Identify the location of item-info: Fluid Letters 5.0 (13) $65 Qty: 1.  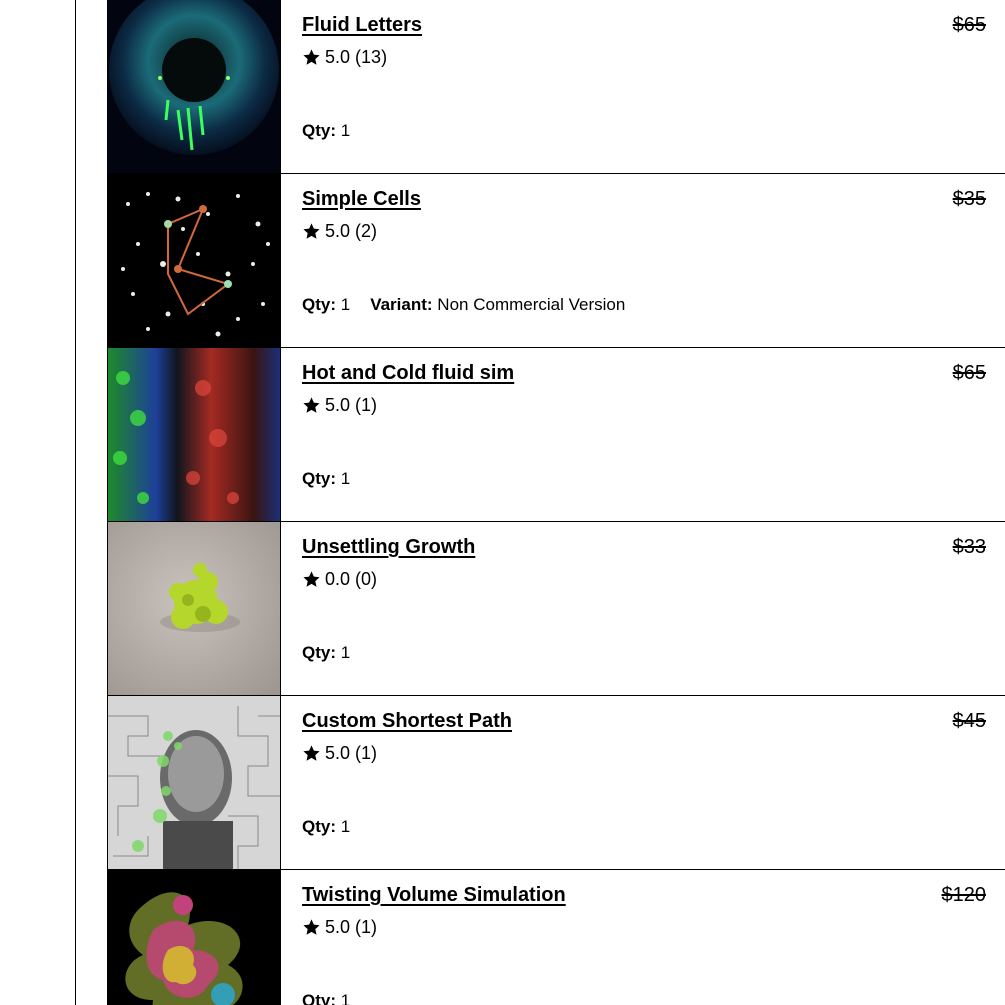
(643, 86).